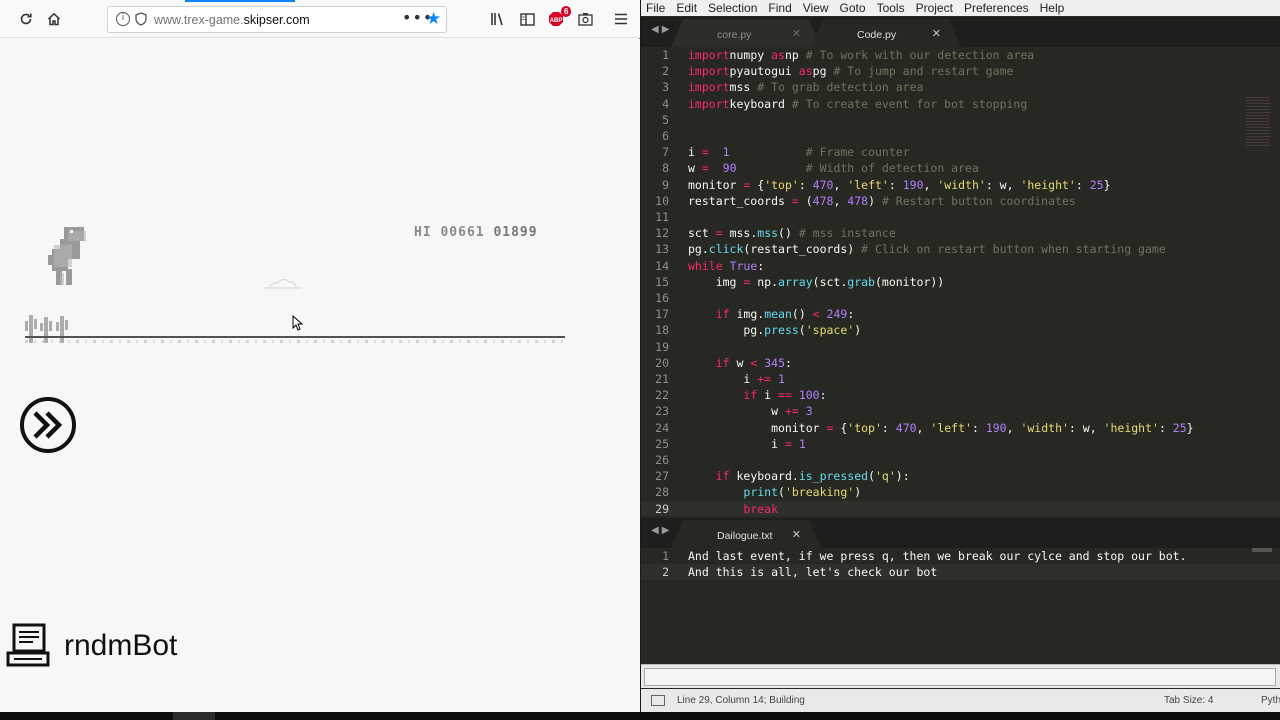  I want to click on code-line: 12 sct = mss.mss() # mss instance, so click(960, 233).